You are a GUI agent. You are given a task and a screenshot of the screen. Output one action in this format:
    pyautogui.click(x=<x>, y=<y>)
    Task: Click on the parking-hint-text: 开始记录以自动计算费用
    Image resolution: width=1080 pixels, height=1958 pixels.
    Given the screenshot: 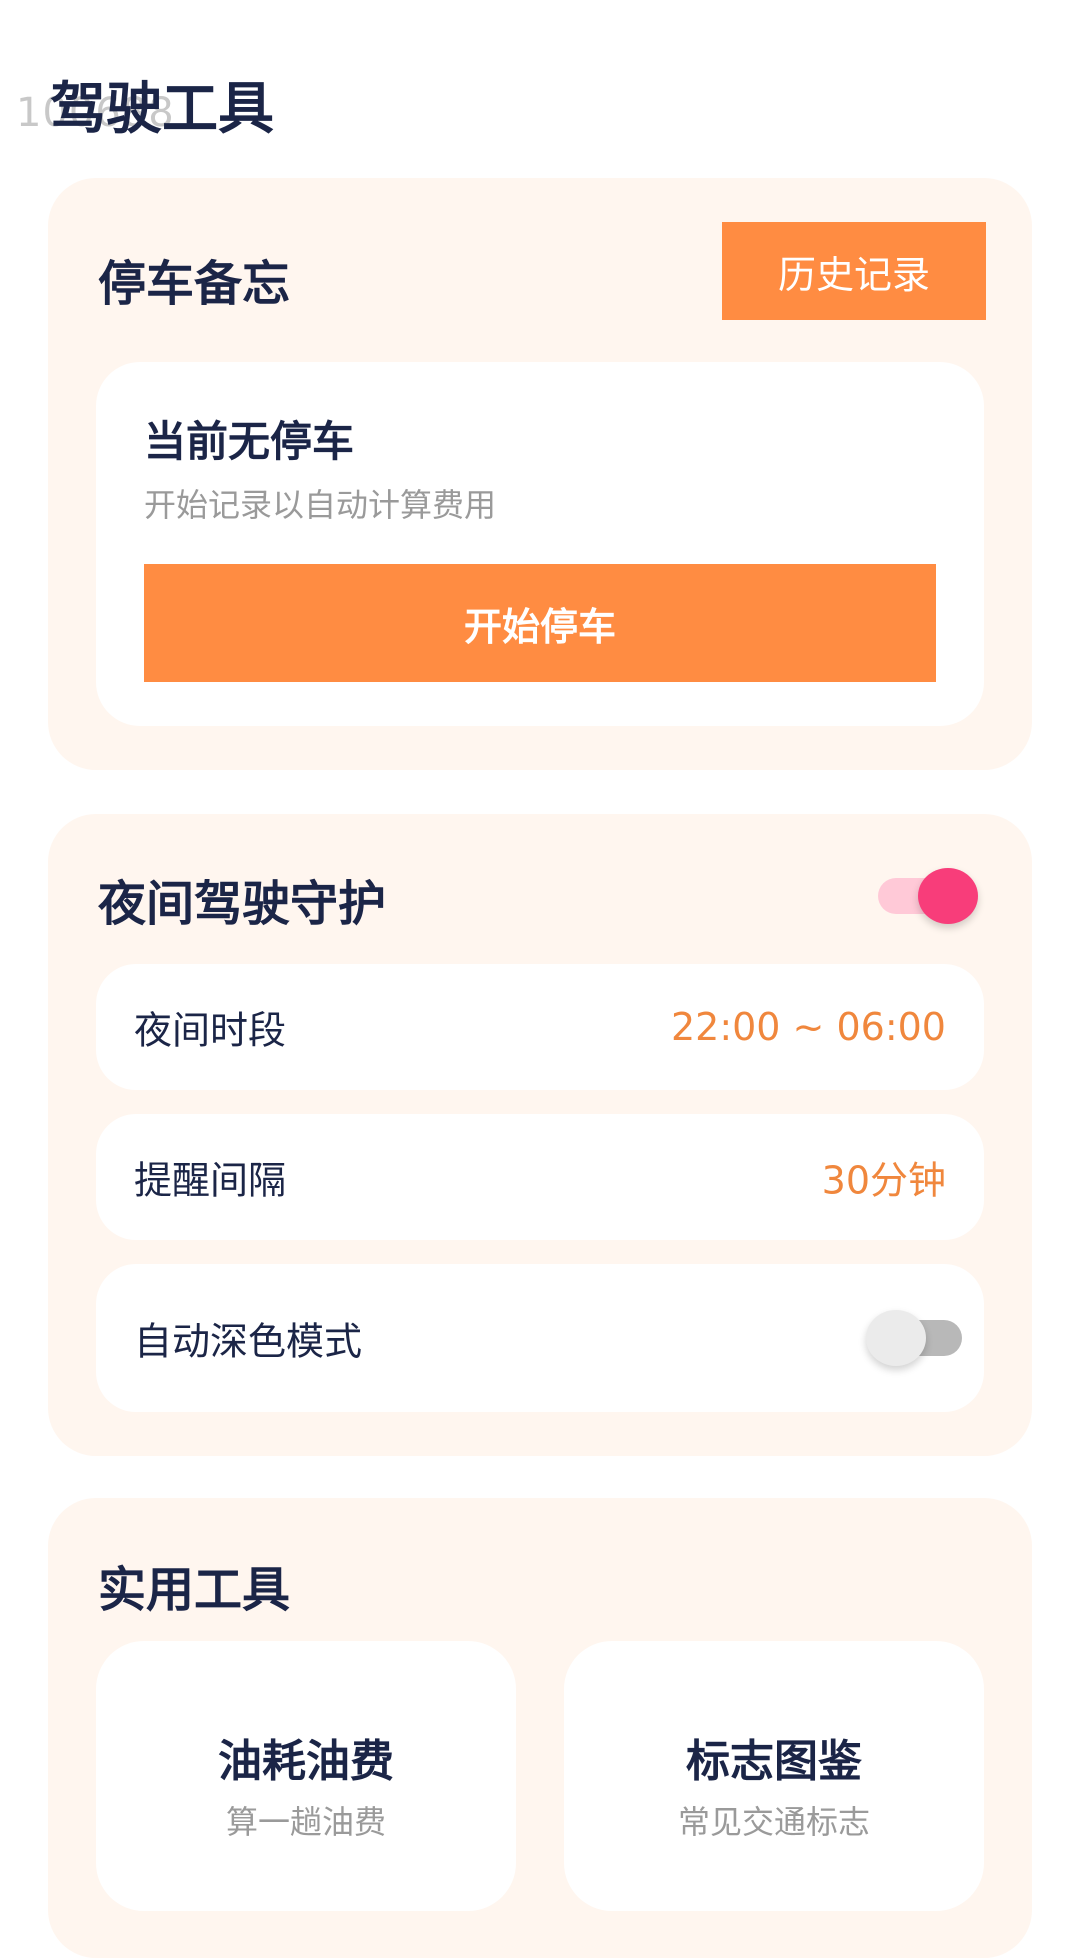 What is the action you would take?
    pyautogui.click(x=320, y=505)
    